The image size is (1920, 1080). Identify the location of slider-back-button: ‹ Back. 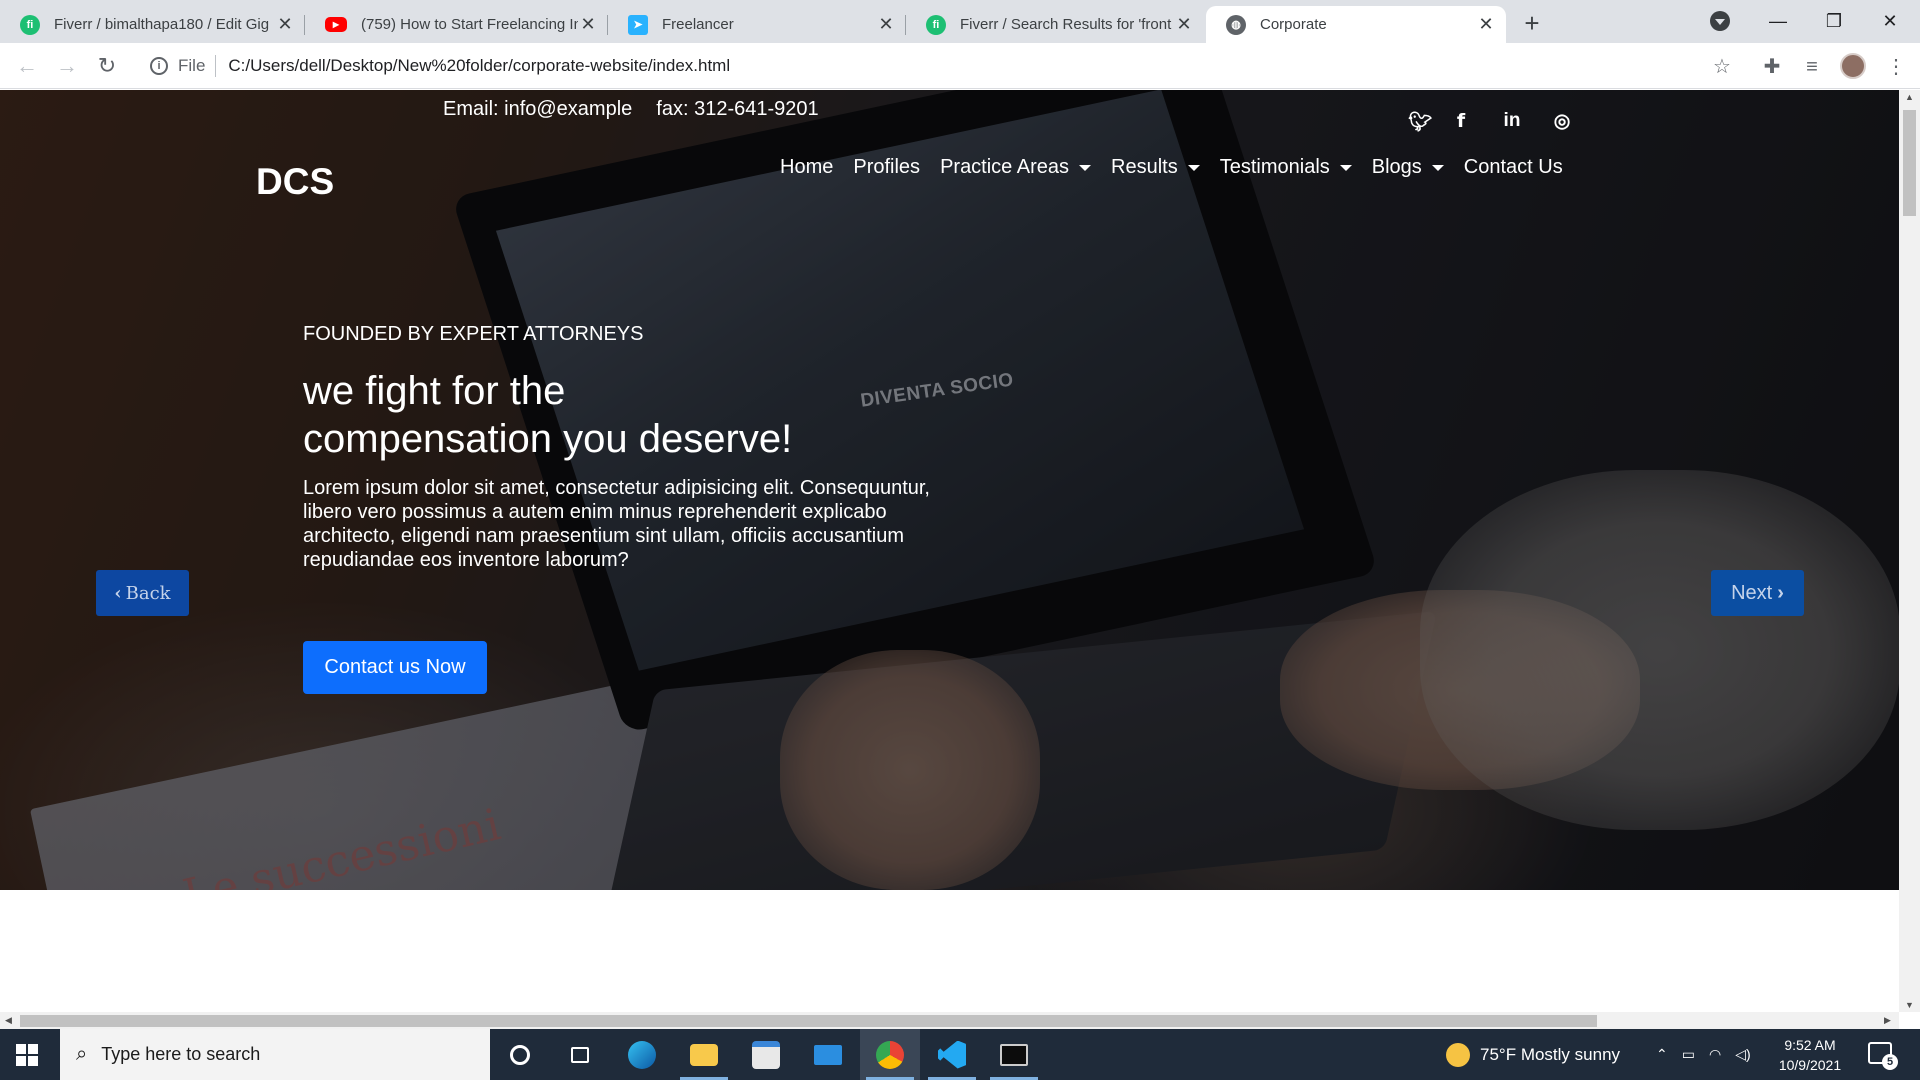
(142, 593).